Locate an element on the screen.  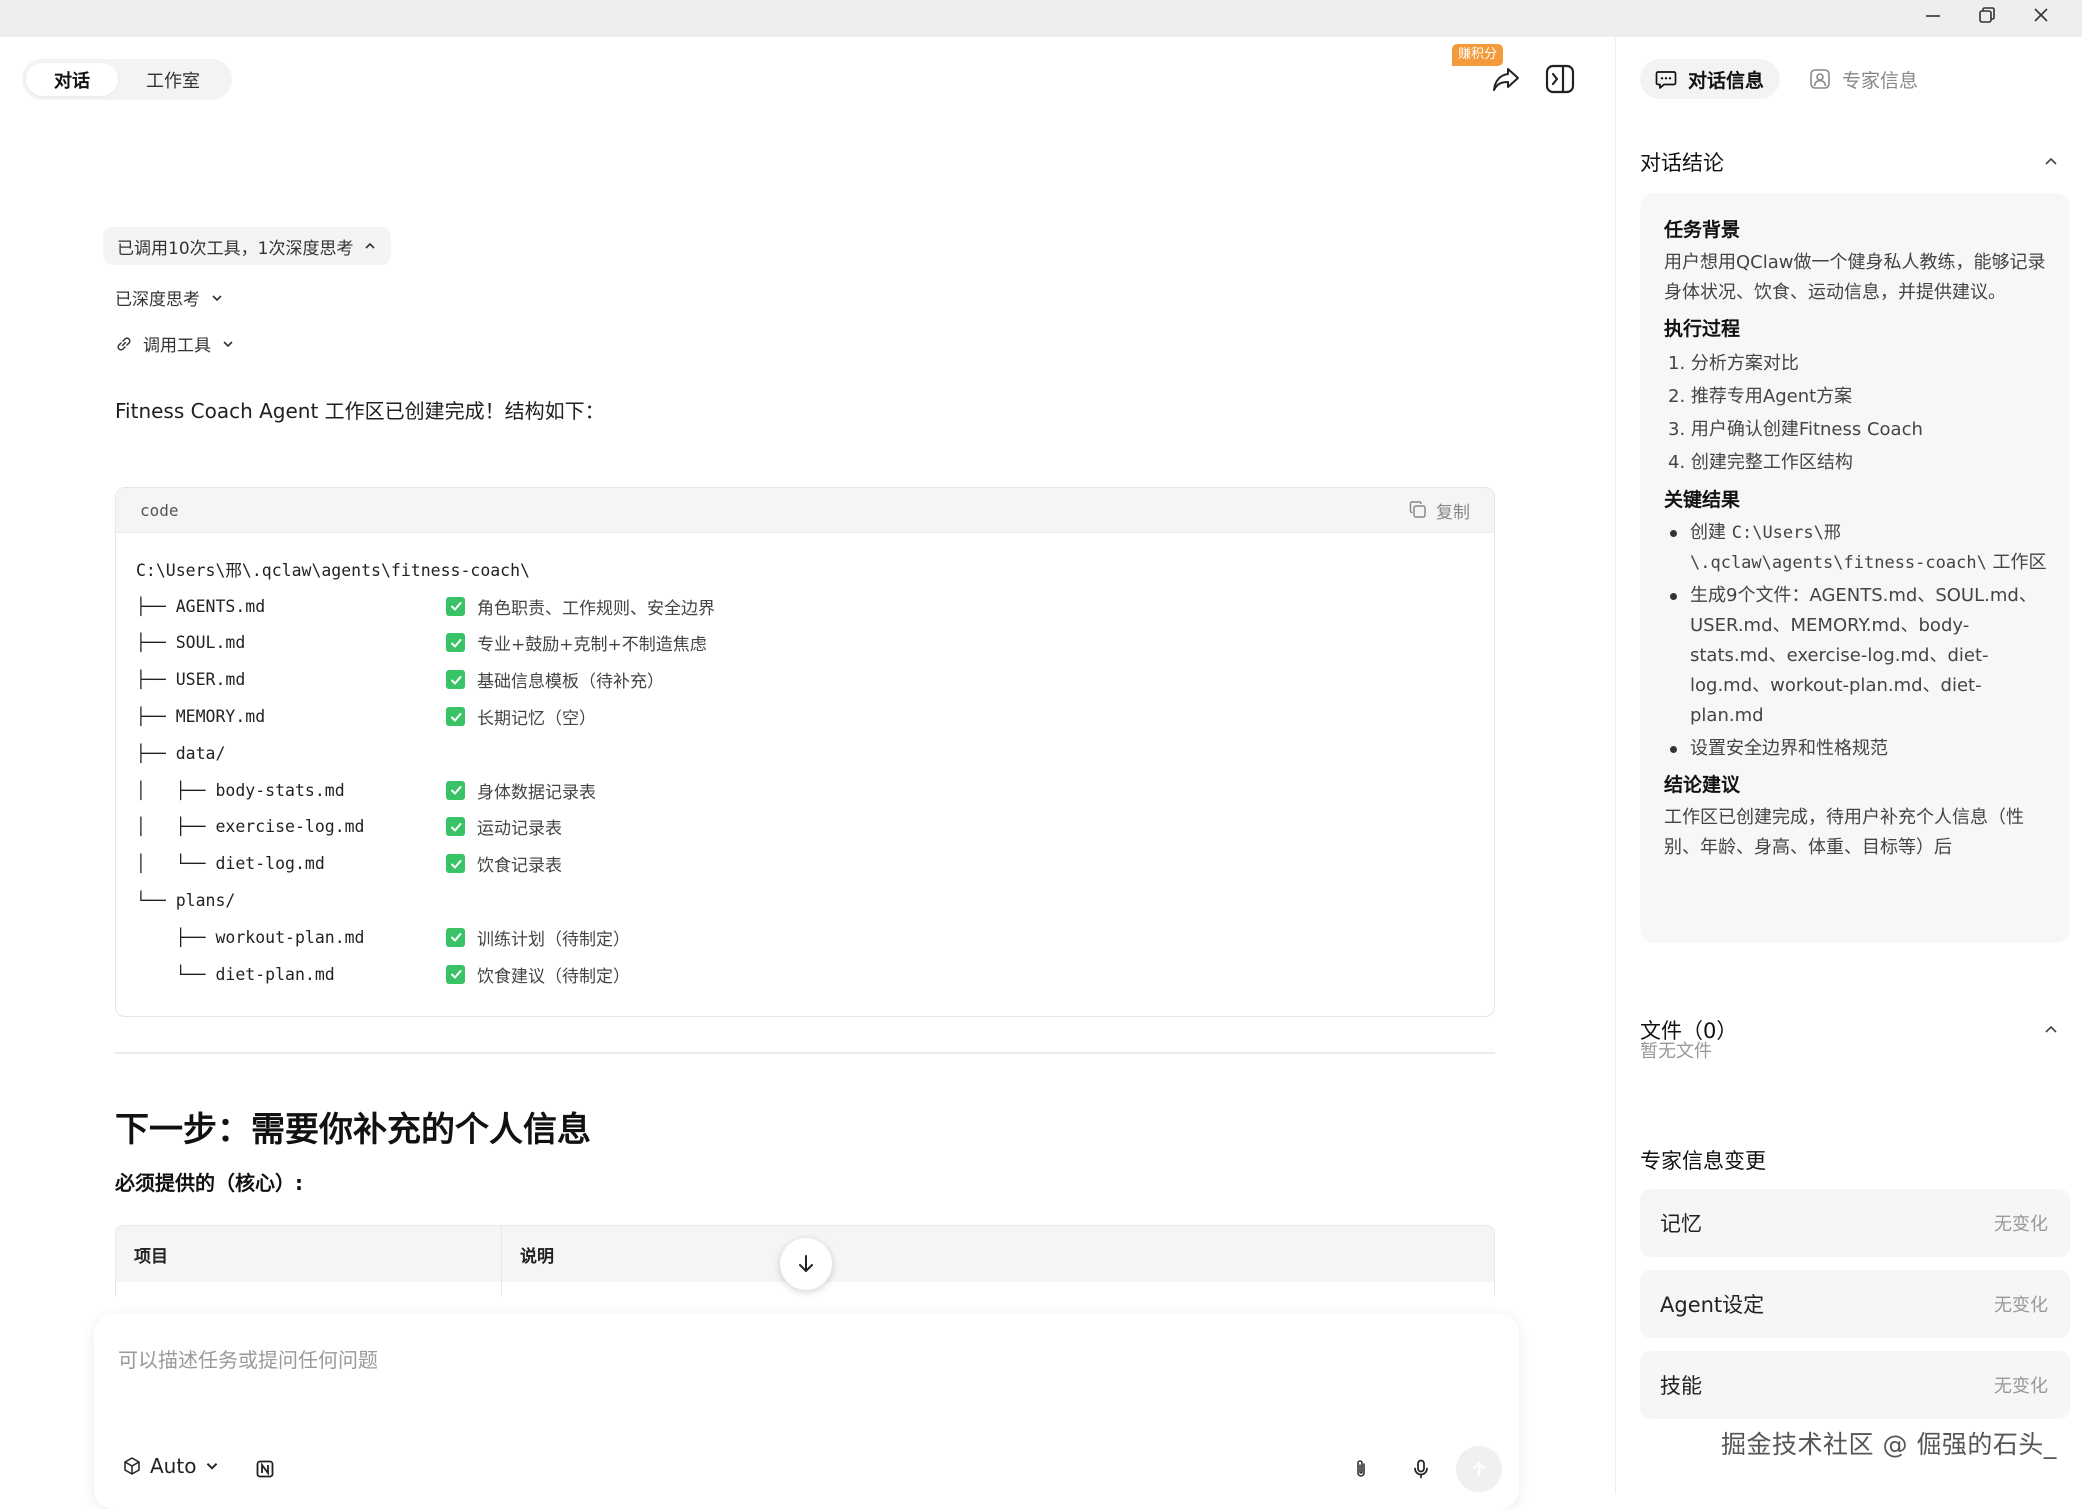
change-row-memory: 记忆 无变化 is located at coordinates (1855, 1223).